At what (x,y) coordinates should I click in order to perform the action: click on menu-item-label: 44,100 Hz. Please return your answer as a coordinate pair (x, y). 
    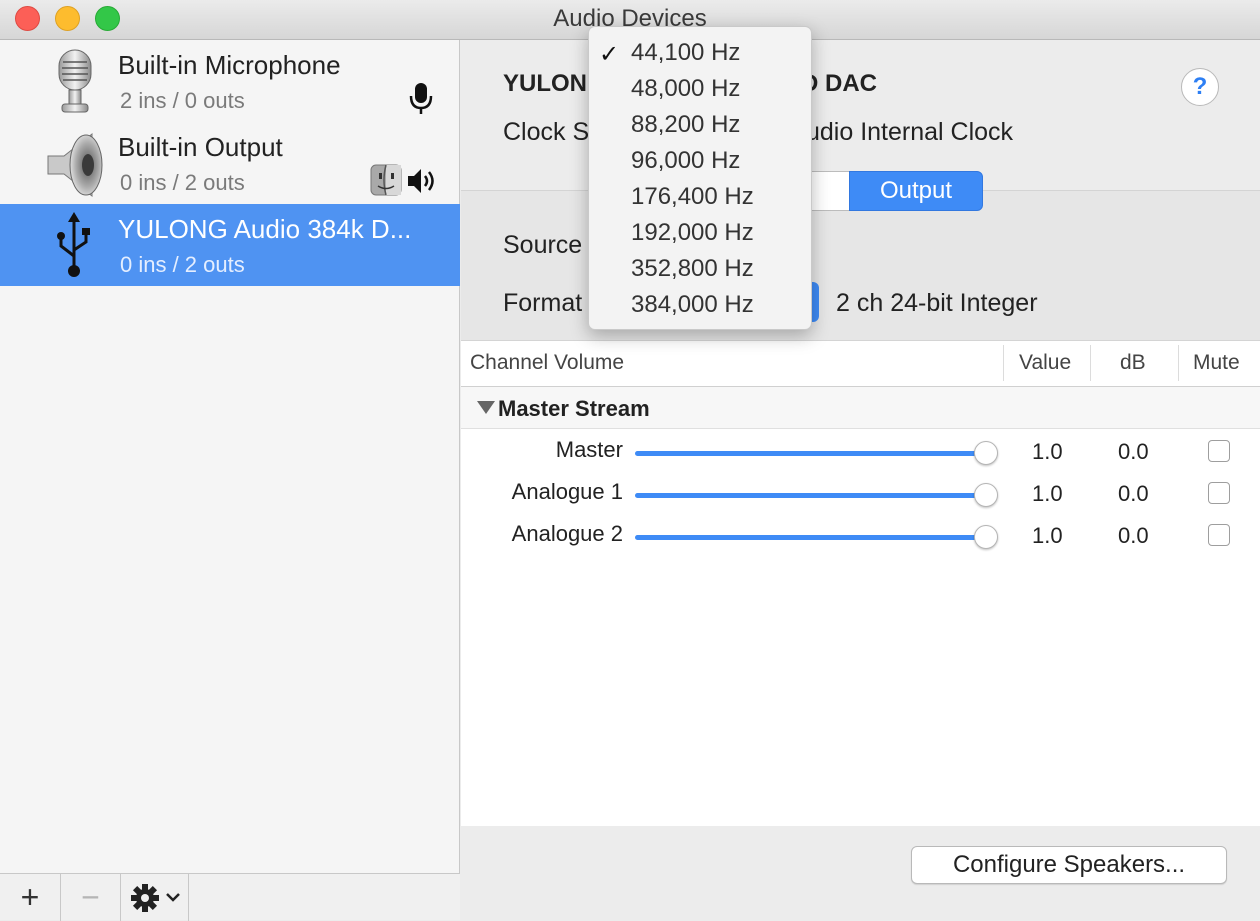
    Looking at the image, I should click on (686, 52).